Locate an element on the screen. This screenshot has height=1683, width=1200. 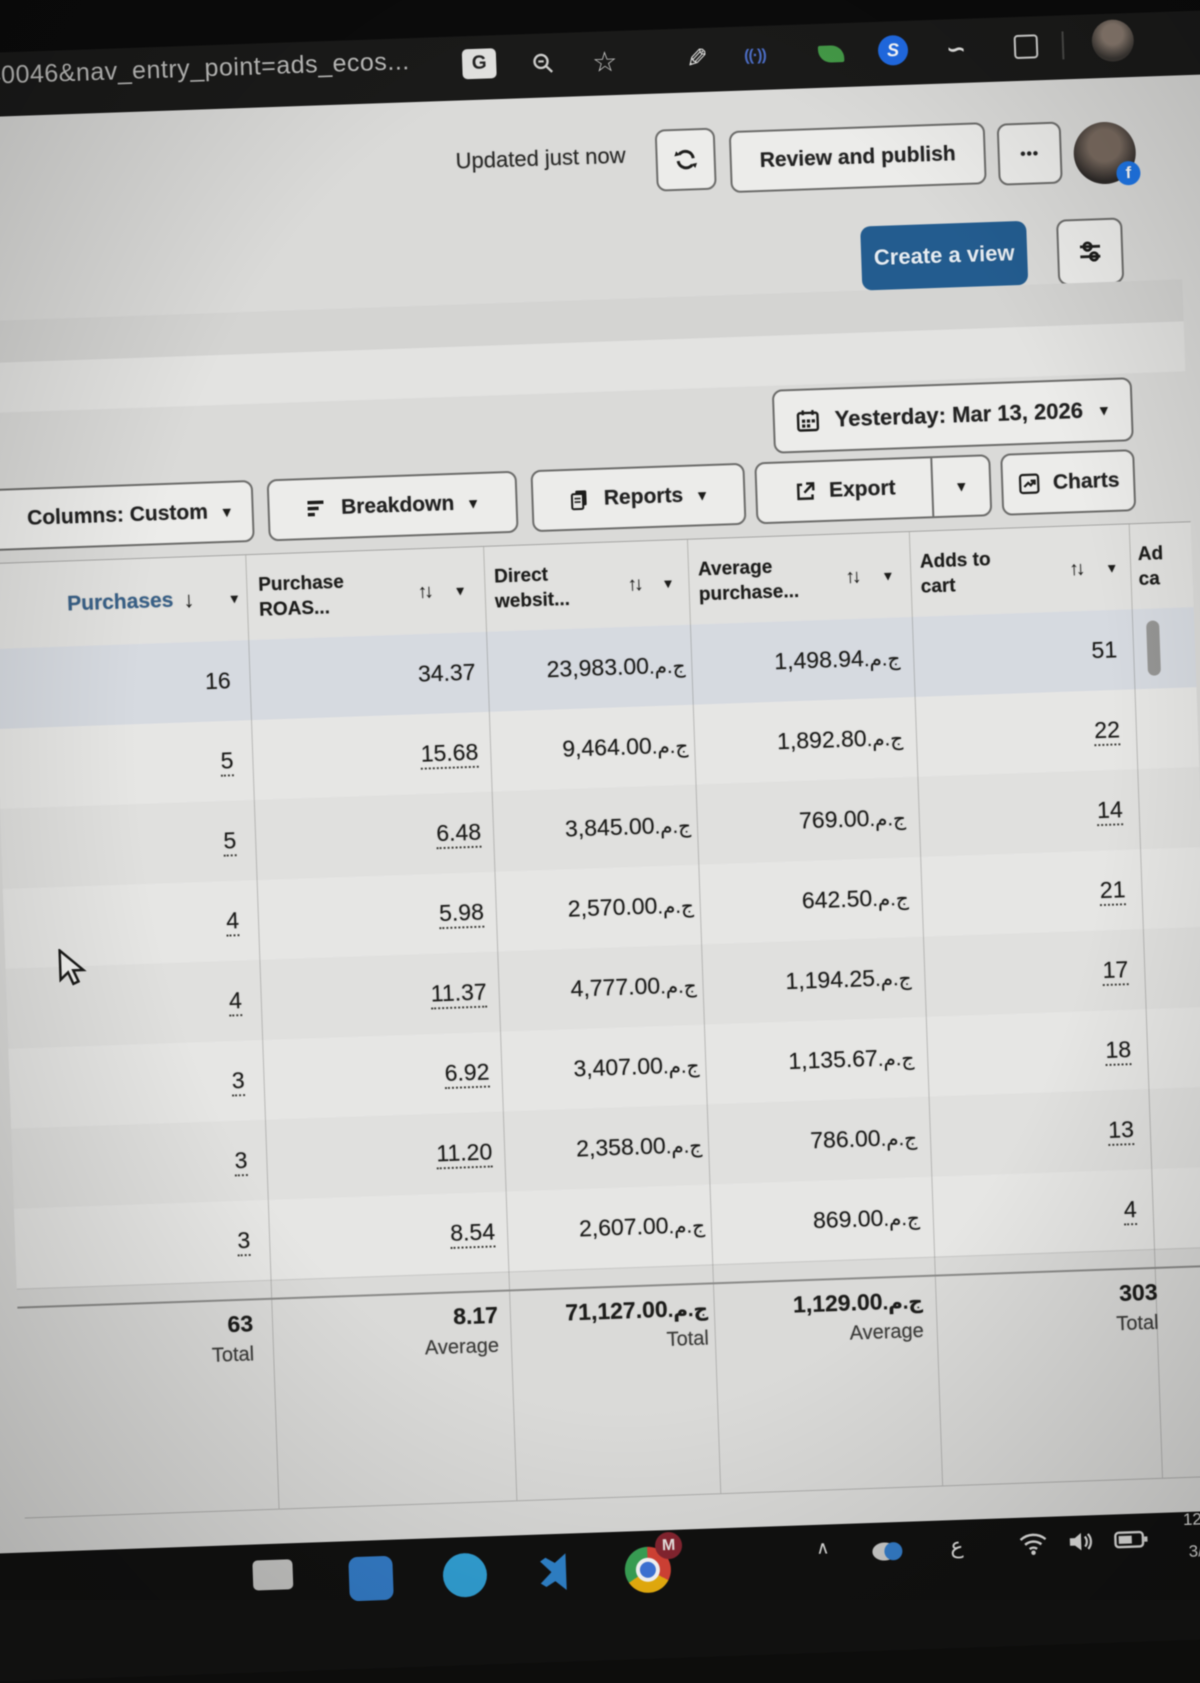
roas-cell: 6.48 is located at coordinates (459, 833).